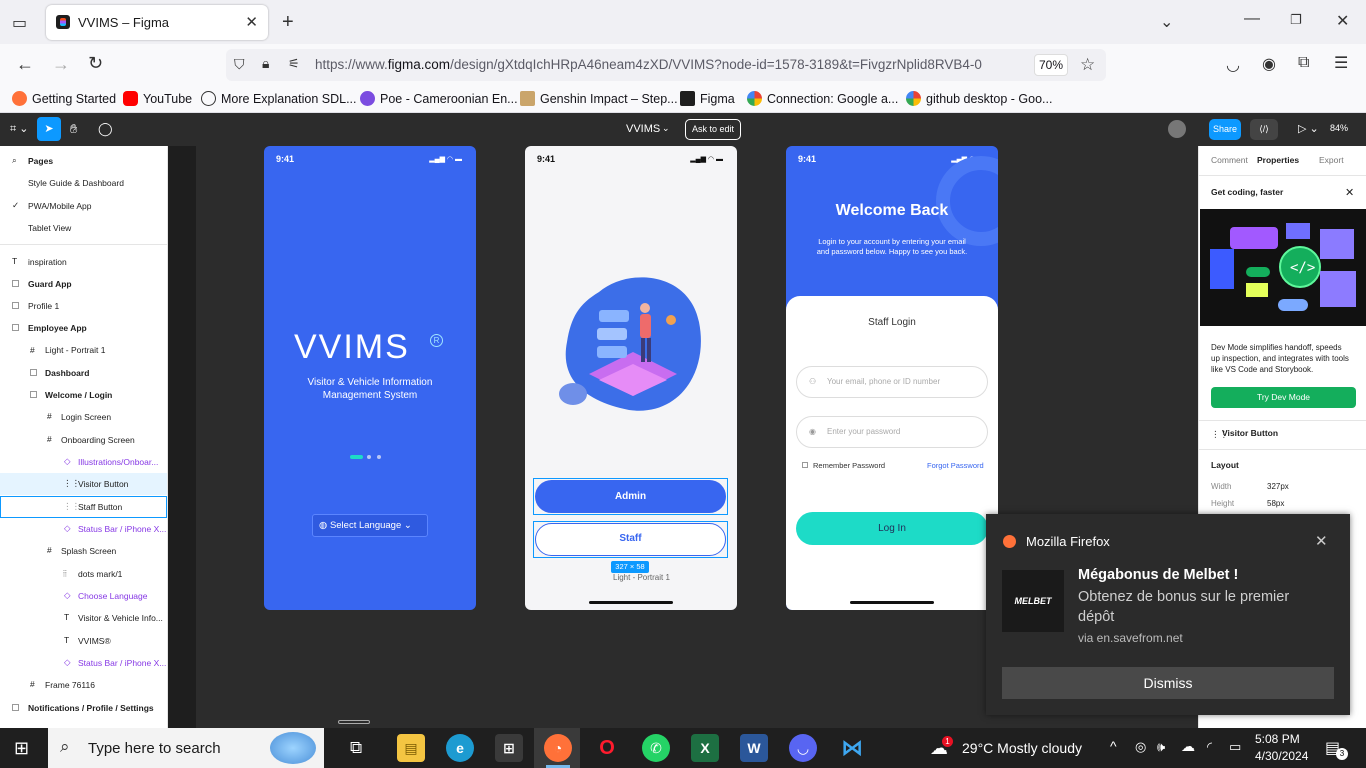 Image resolution: width=1366 pixels, height=768 pixels. I want to click on reload-icon: ↻, so click(95, 63).